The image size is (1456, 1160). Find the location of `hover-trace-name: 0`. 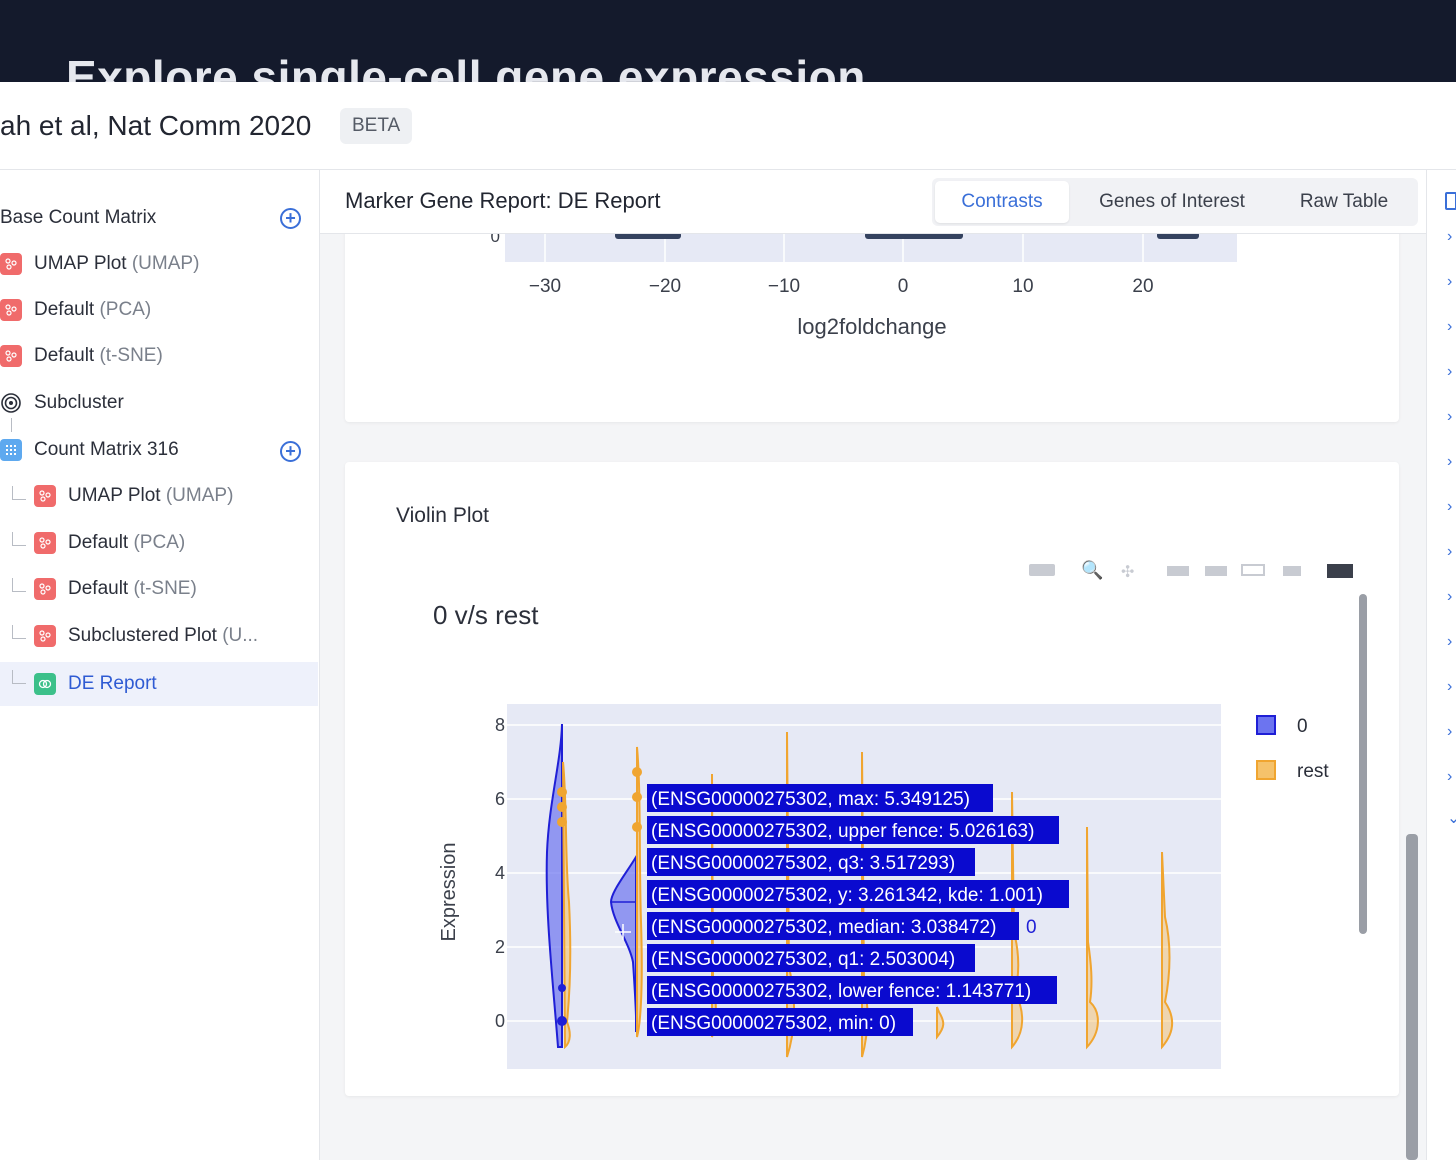

hover-trace-name: 0 is located at coordinates (1031, 927).